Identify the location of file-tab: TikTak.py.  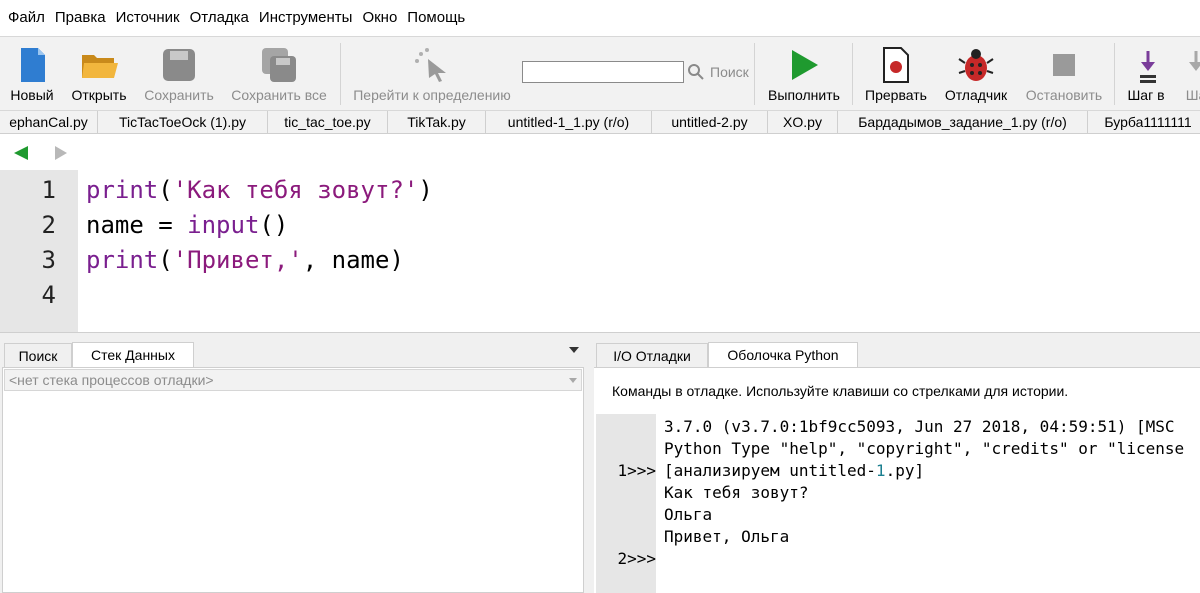
(437, 122).